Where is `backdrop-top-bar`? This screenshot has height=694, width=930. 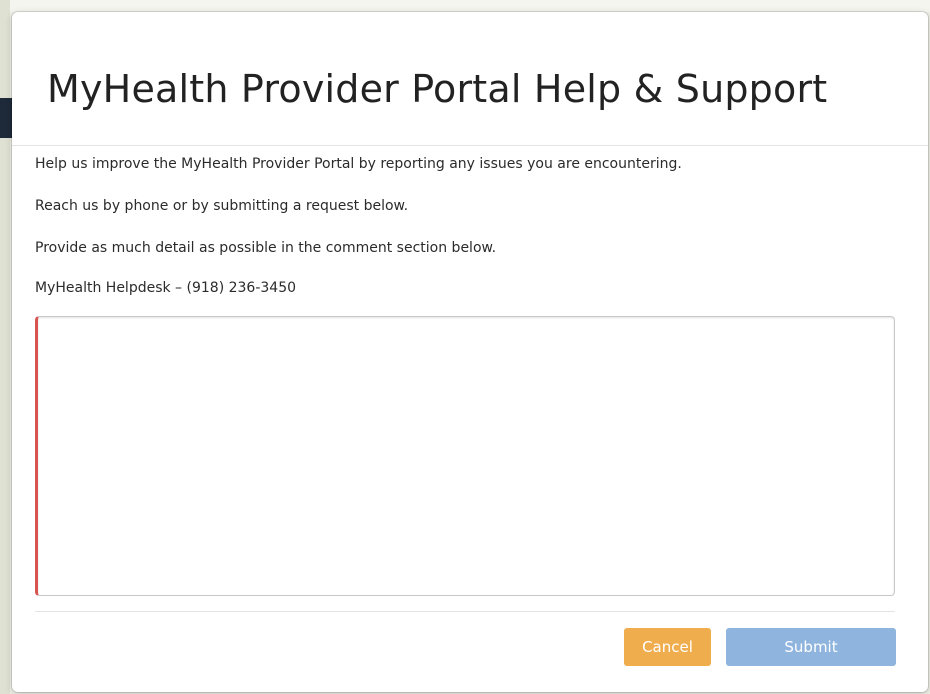
backdrop-top-bar is located at coordinates (465, 6).